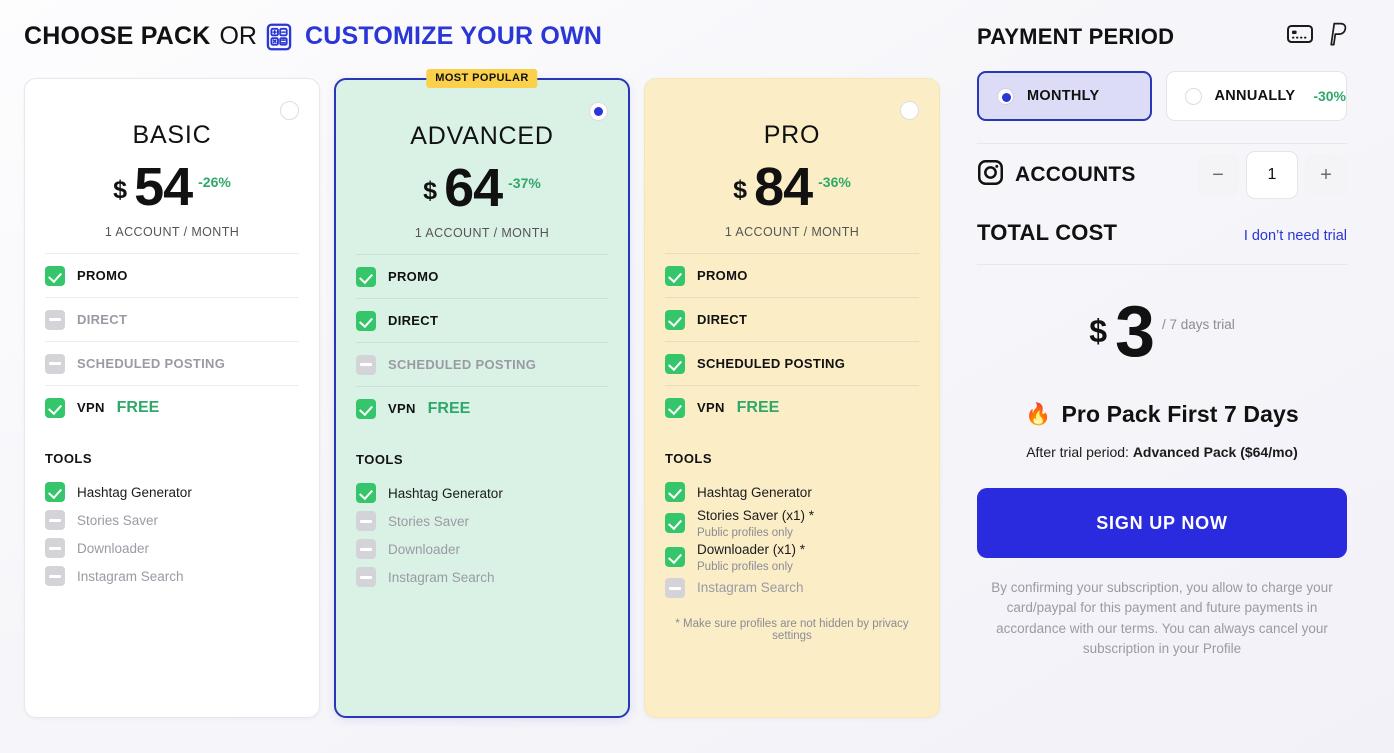  I want to click on pack-name-basic: BASIC, so click(172, 135).